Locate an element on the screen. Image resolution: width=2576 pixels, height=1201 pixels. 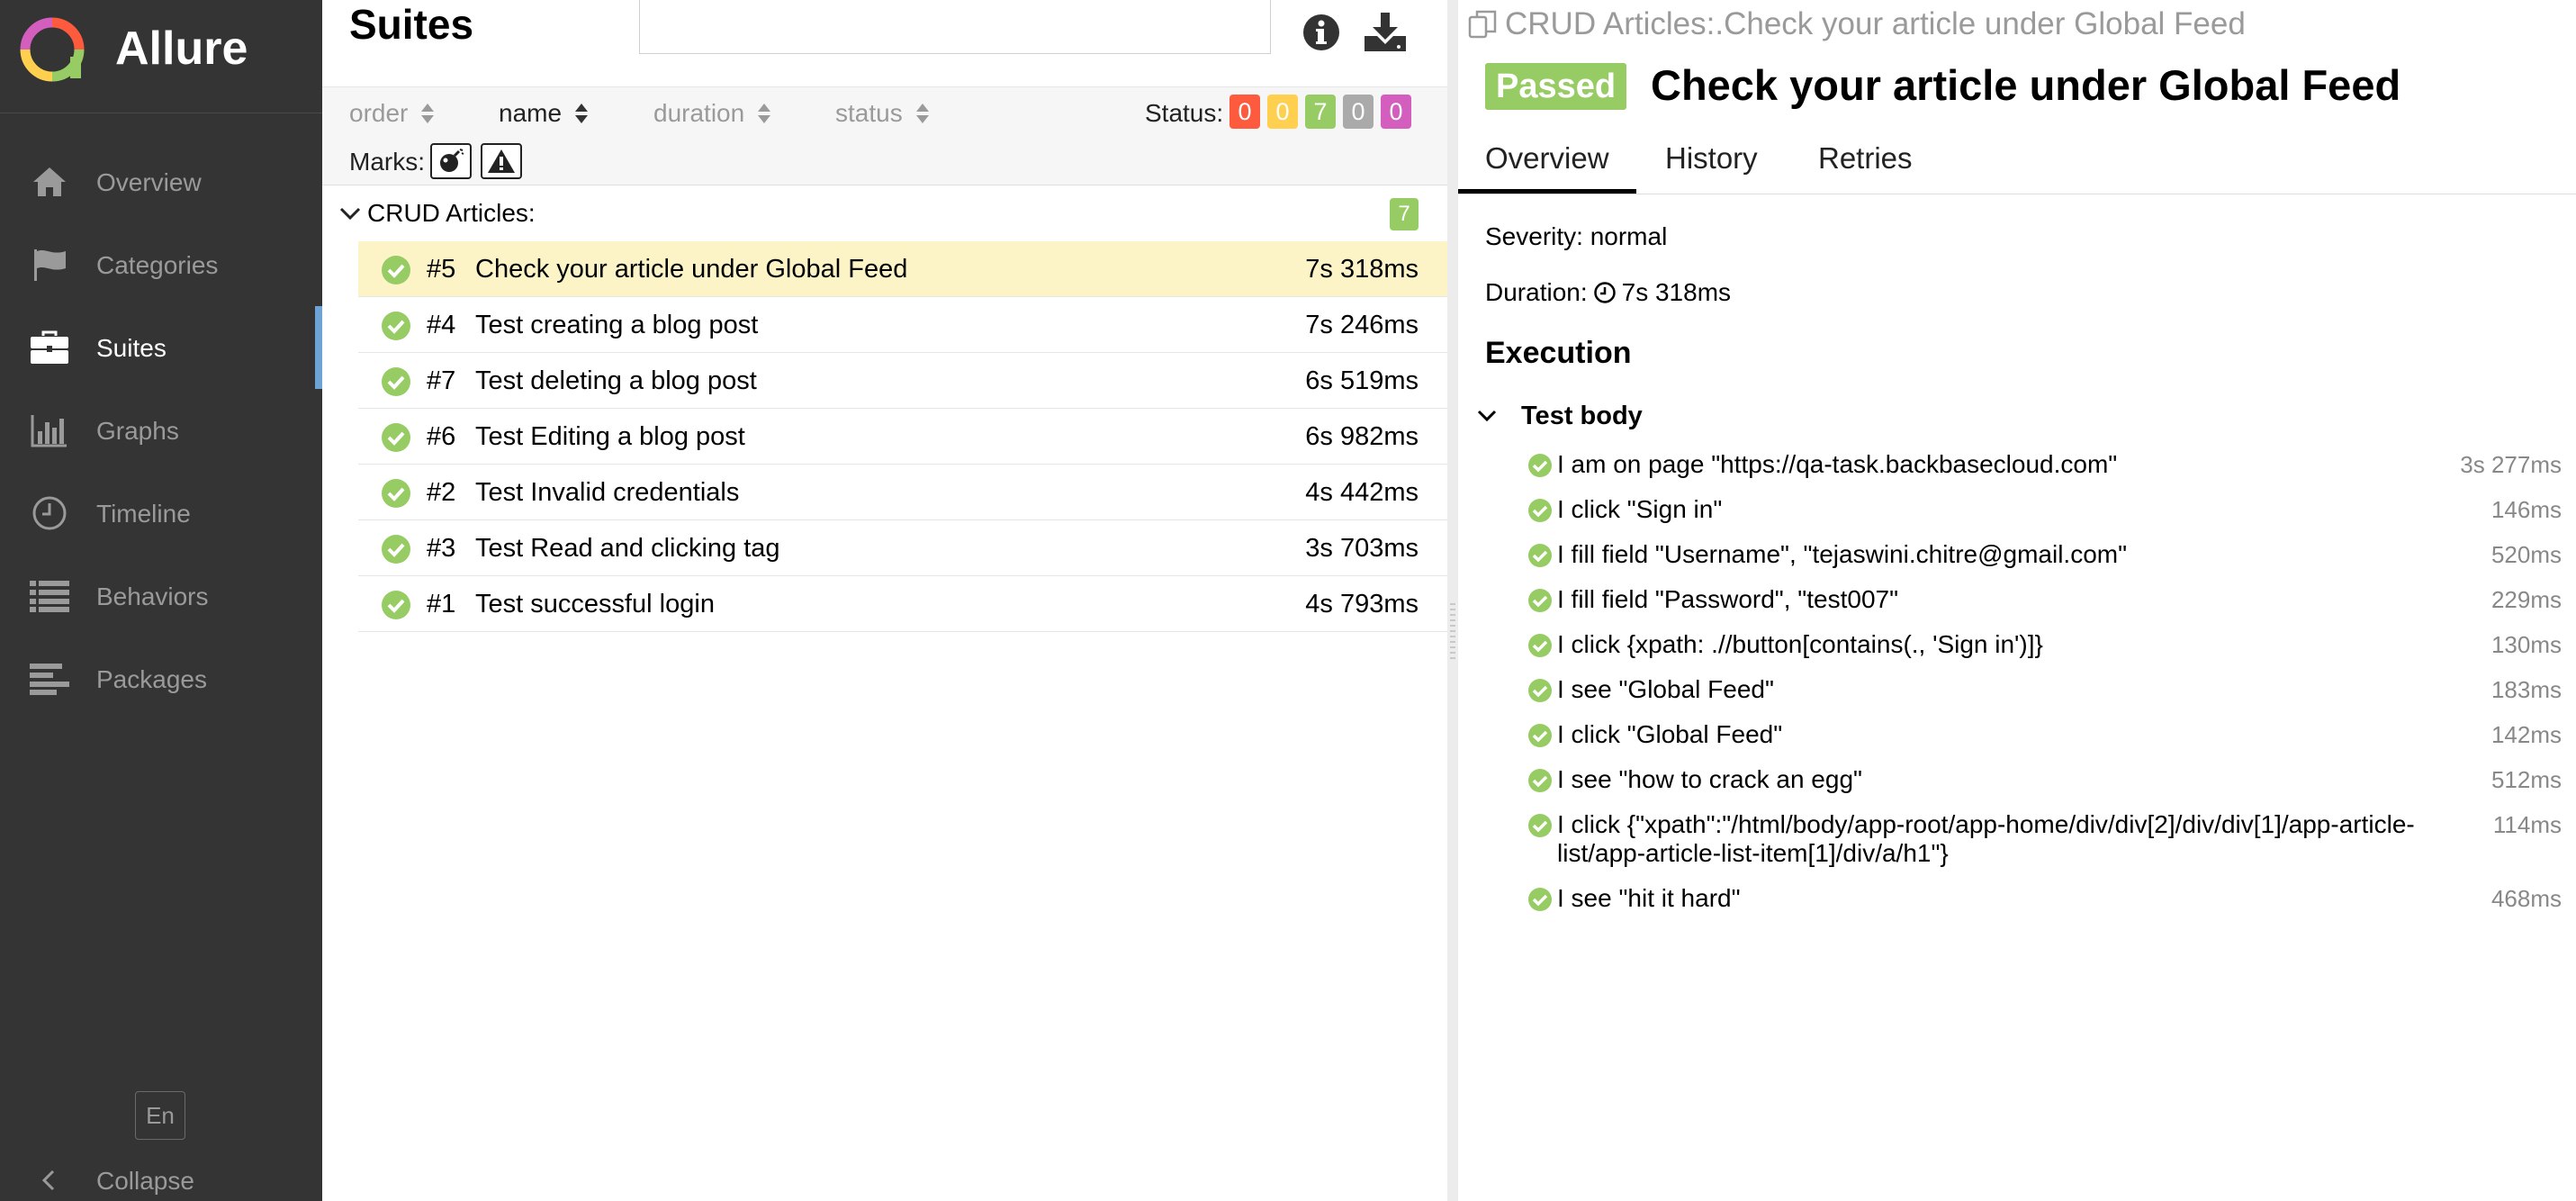
status-passed-toggle: 7 is located at coordinates (1320, 112).